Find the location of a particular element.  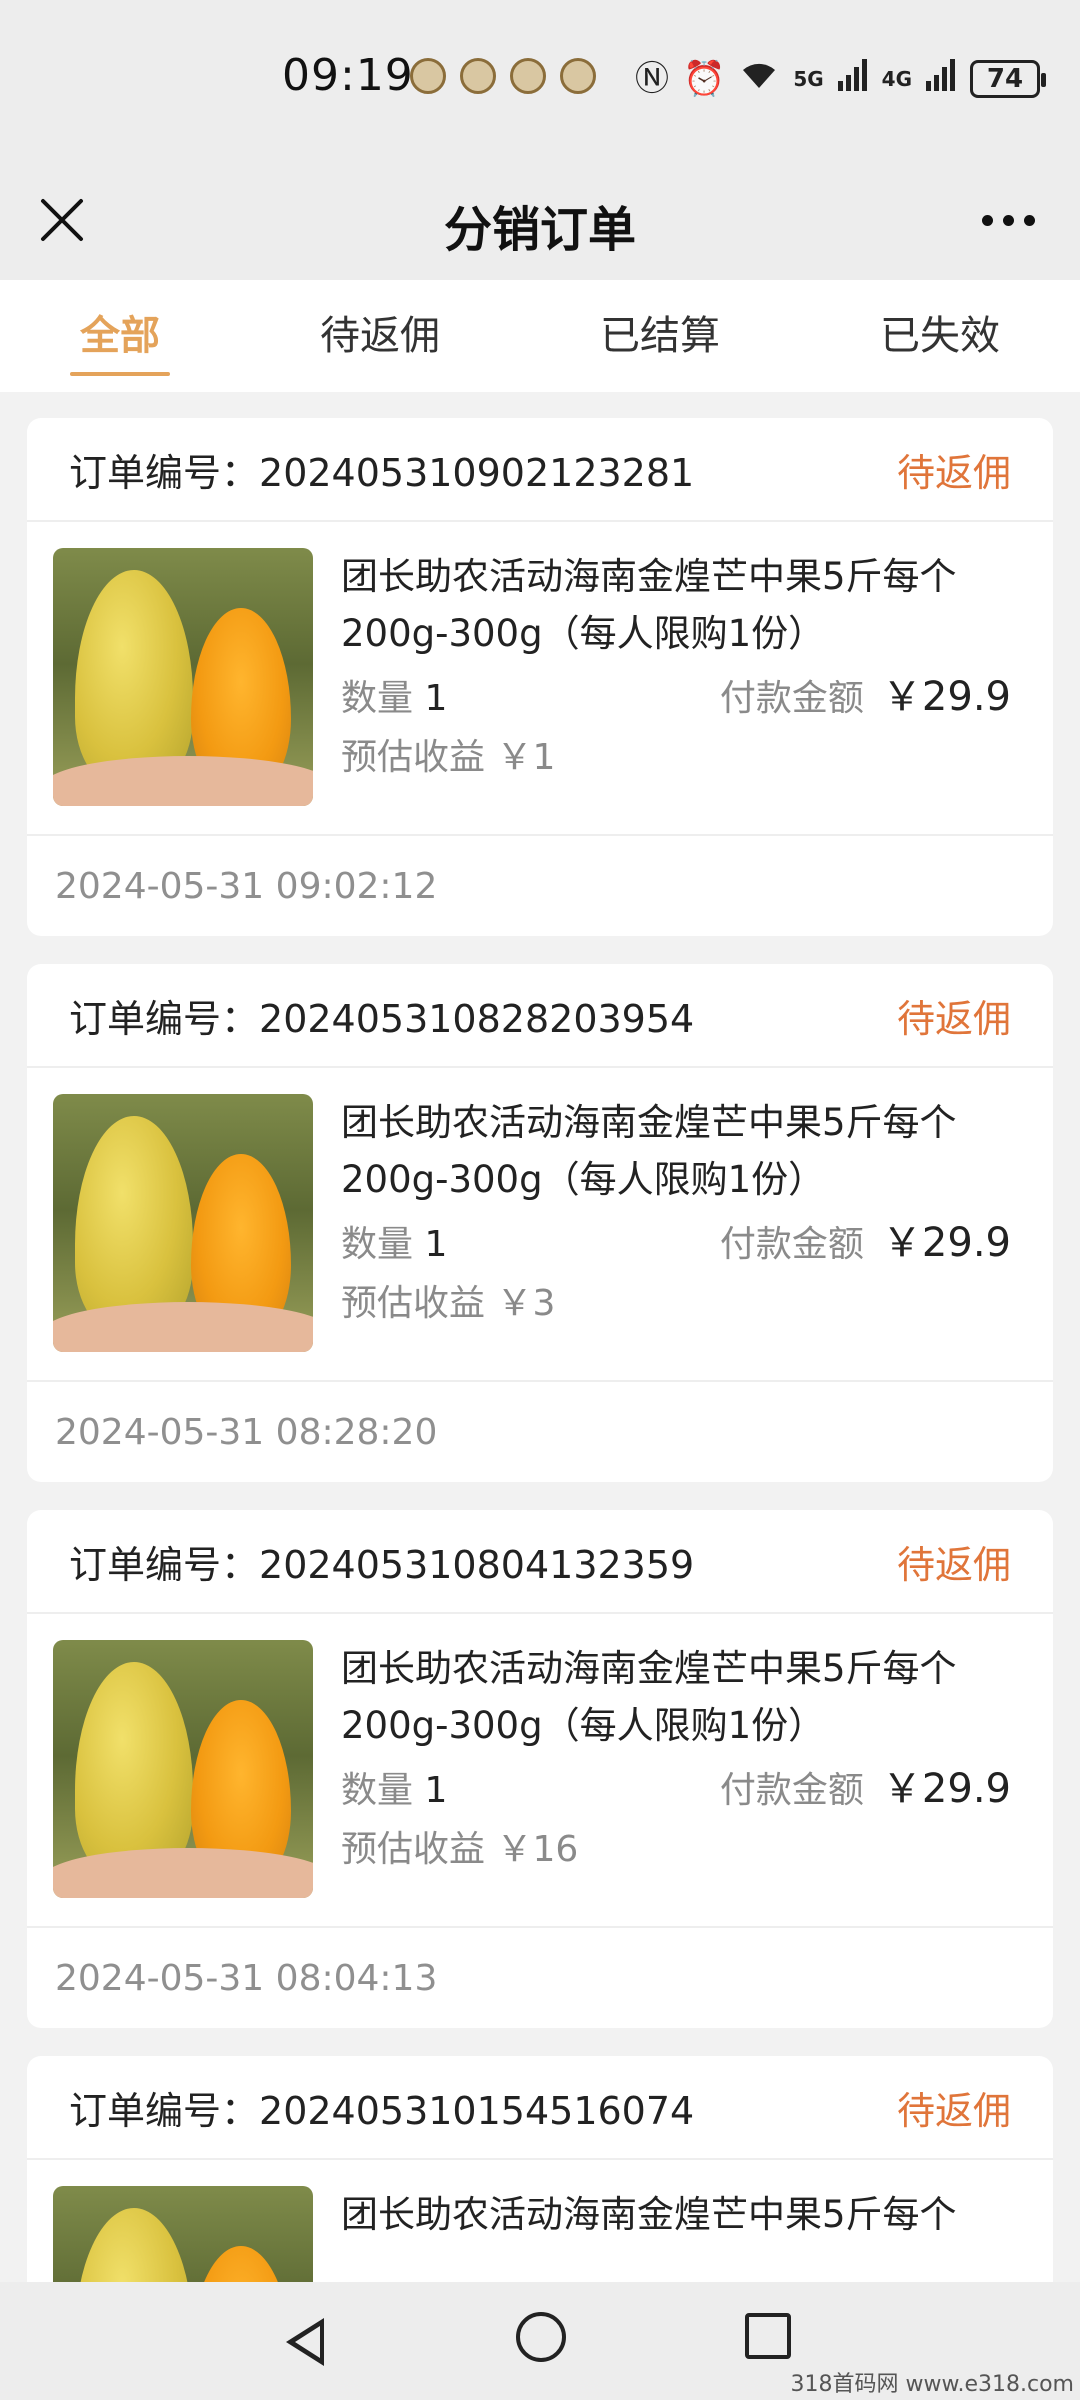

order-header: 订单编号：202405310828203954 待返佣 is located at coordinates (540, 1016).